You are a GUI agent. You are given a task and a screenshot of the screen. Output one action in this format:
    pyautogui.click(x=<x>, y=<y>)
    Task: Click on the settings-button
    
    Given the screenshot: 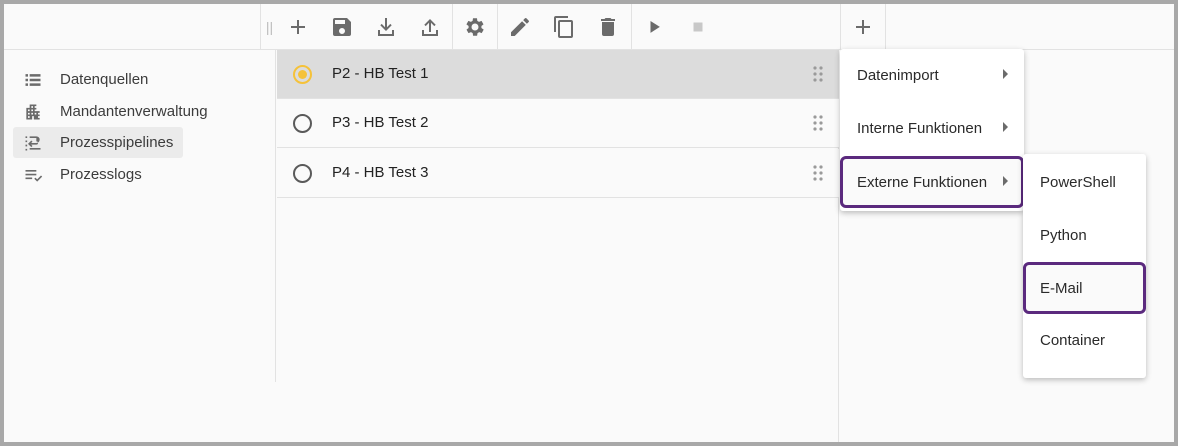 What is the action you would take?
    pyautogui.click(x=475, y=27)
    